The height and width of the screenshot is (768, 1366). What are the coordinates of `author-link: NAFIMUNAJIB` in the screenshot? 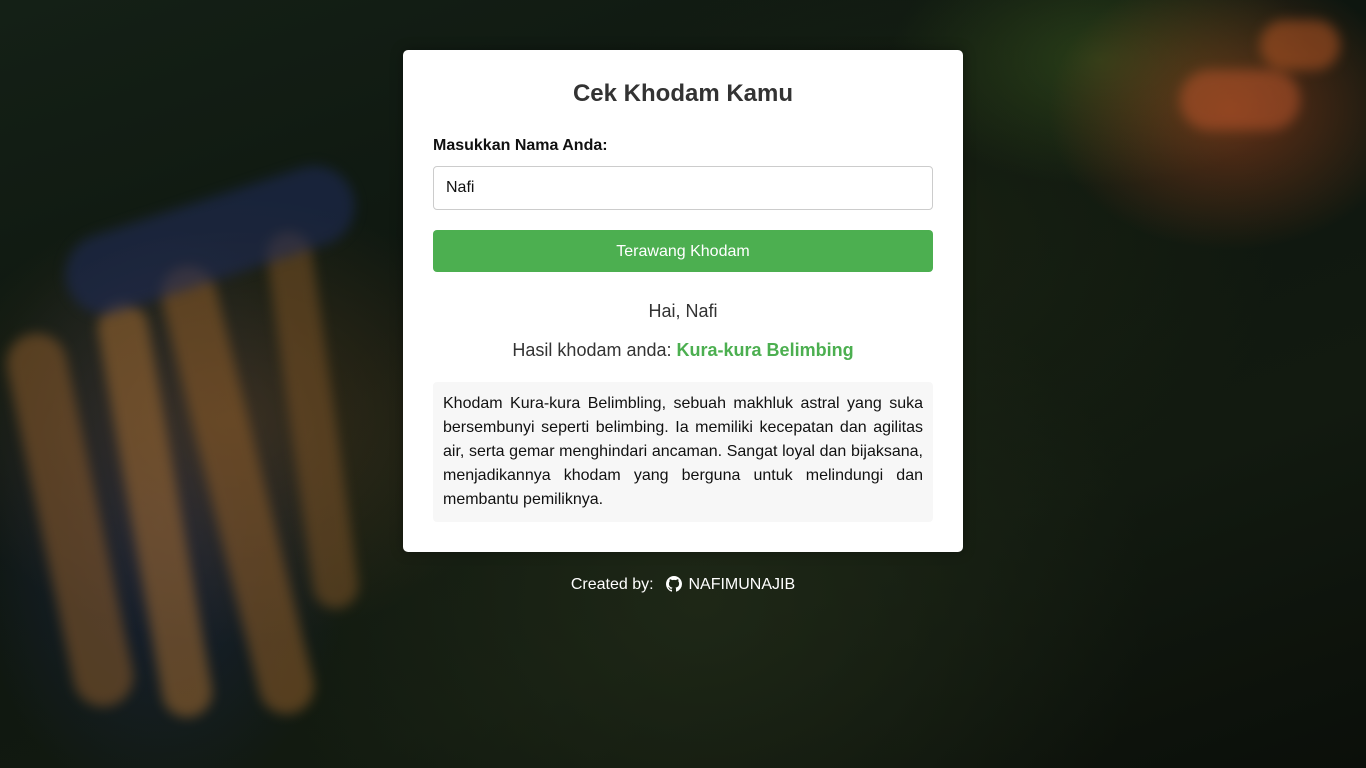 It's located at (741, 584).